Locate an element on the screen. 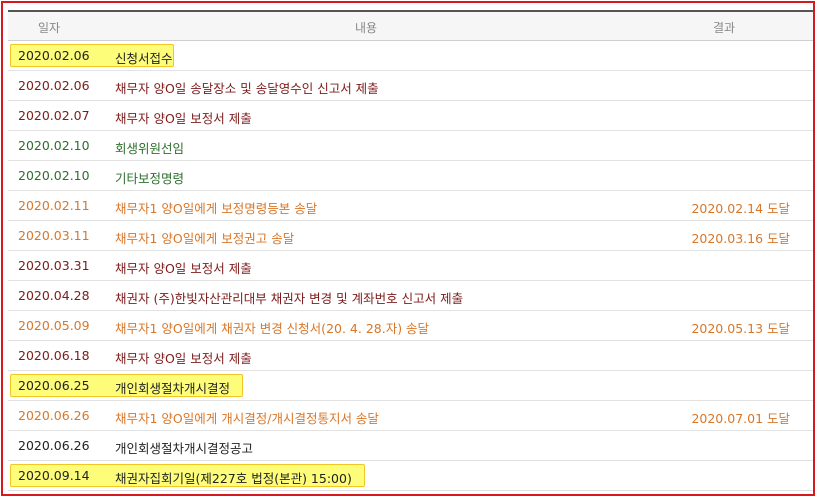  row-result: 2020.03.16 도달 is located at coordinates (740, 238).